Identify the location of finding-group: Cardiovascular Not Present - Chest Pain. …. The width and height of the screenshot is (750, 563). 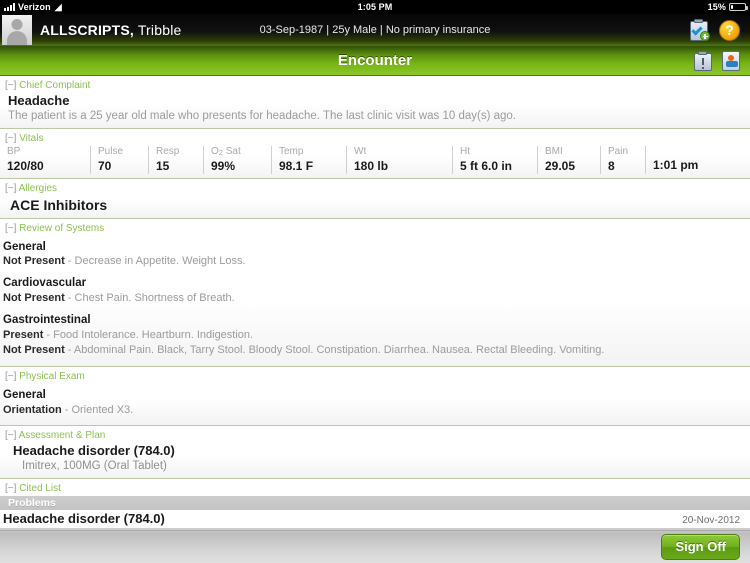
(376, 291).